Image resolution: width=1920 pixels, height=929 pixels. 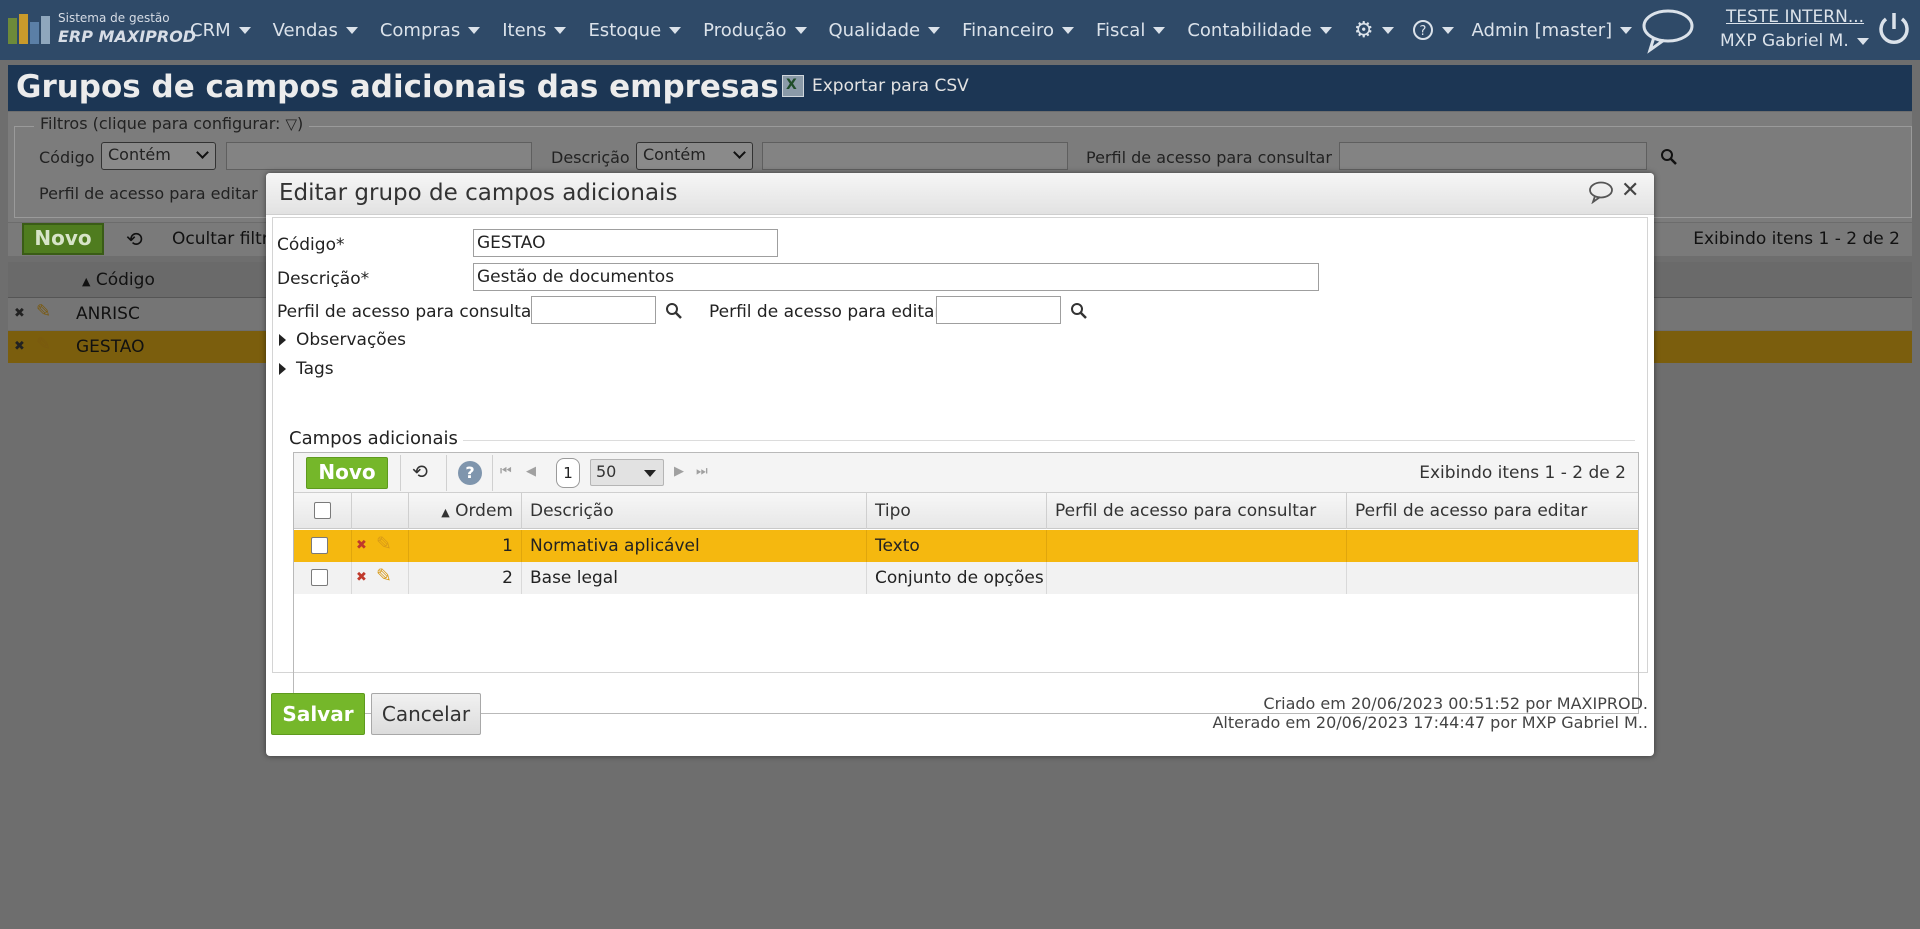 What do you see at coordinates (342, 340) in the screenshot?
I see `observacoes-expander: Observações` at bounding box center [342, 340].